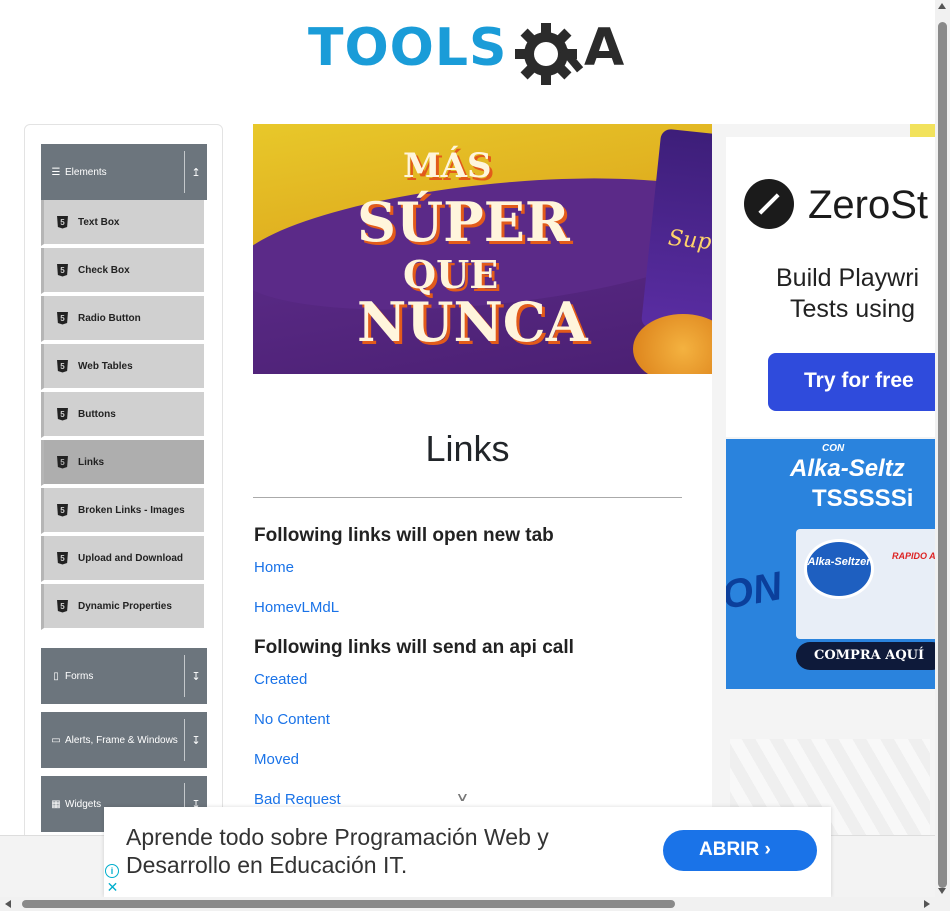 This screenshot has width=950, height=911. What do you see at coordinates (462, 797) in the screenshot?
I see `chevron-down-icon: ∨` at bounding box center [462, 797].